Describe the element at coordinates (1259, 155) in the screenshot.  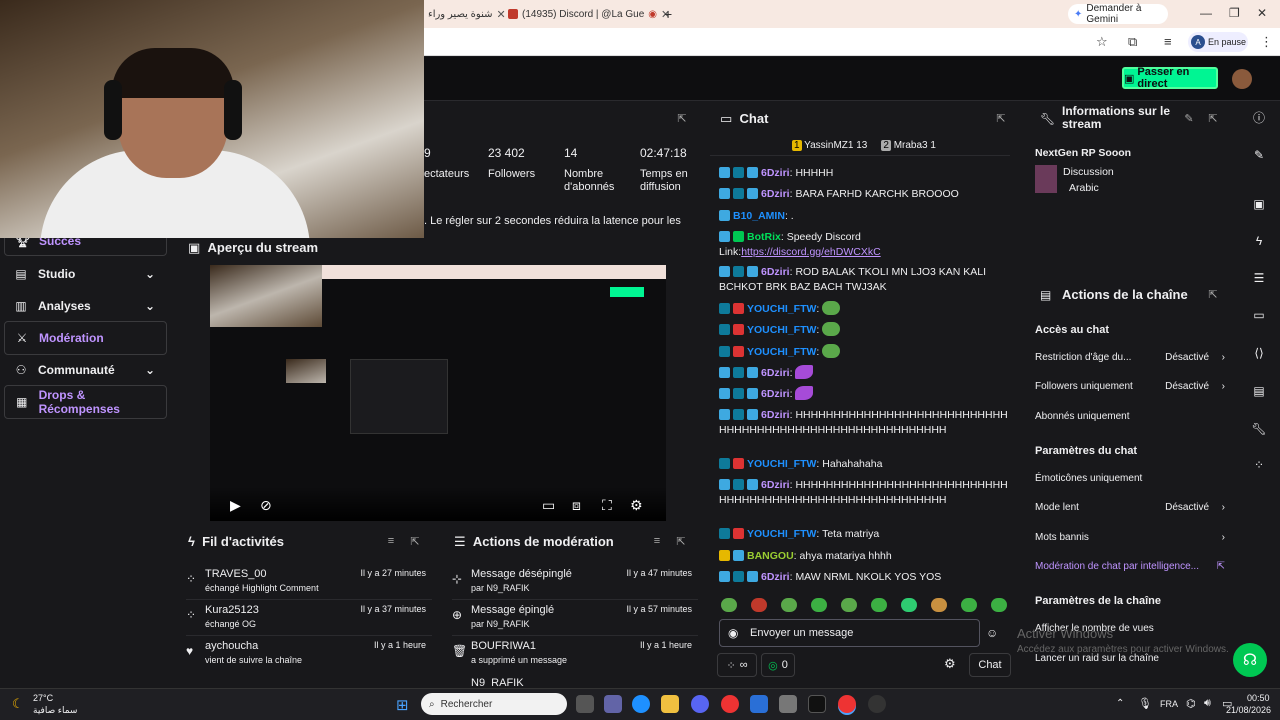
I see `pencil-icon: ✎` at that location.